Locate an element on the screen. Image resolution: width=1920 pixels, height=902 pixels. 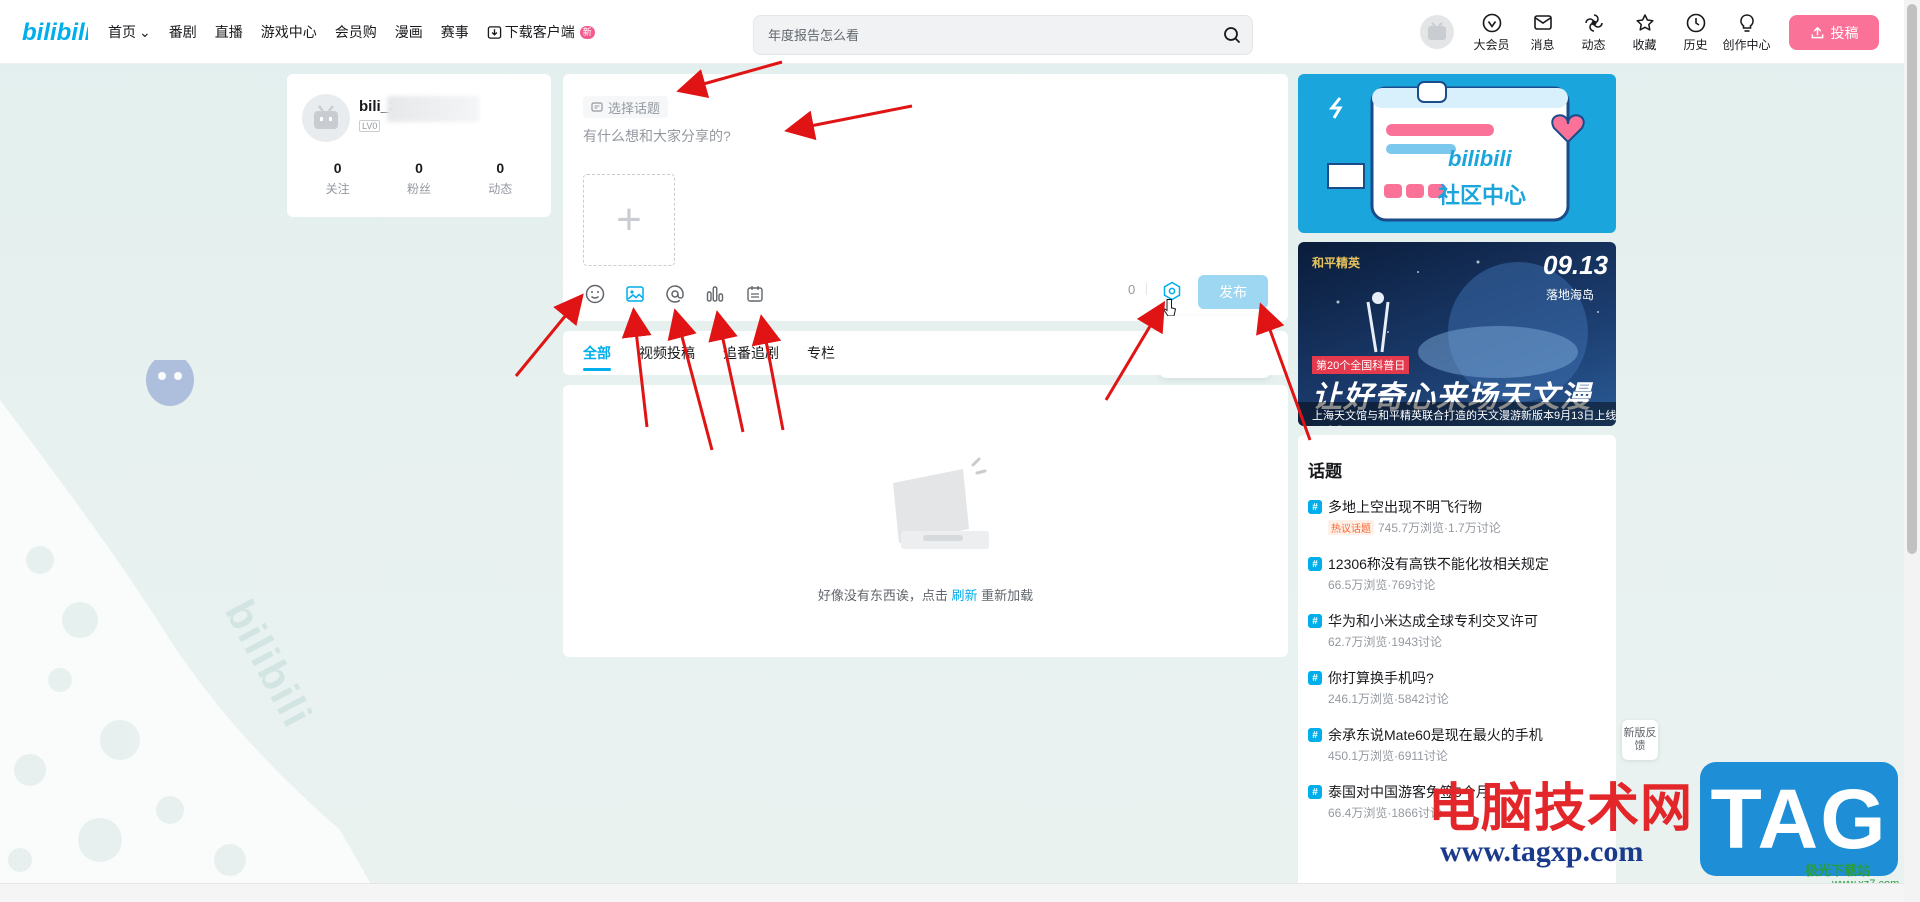
char-count: 0 is located at coordinates (1132, 289).